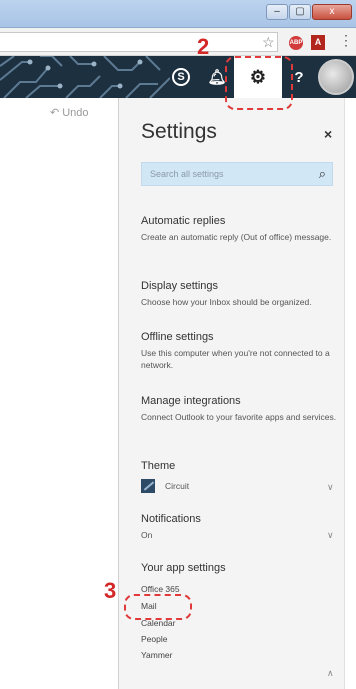  I want to click on undo-icon: ↶, so click(55, 113).